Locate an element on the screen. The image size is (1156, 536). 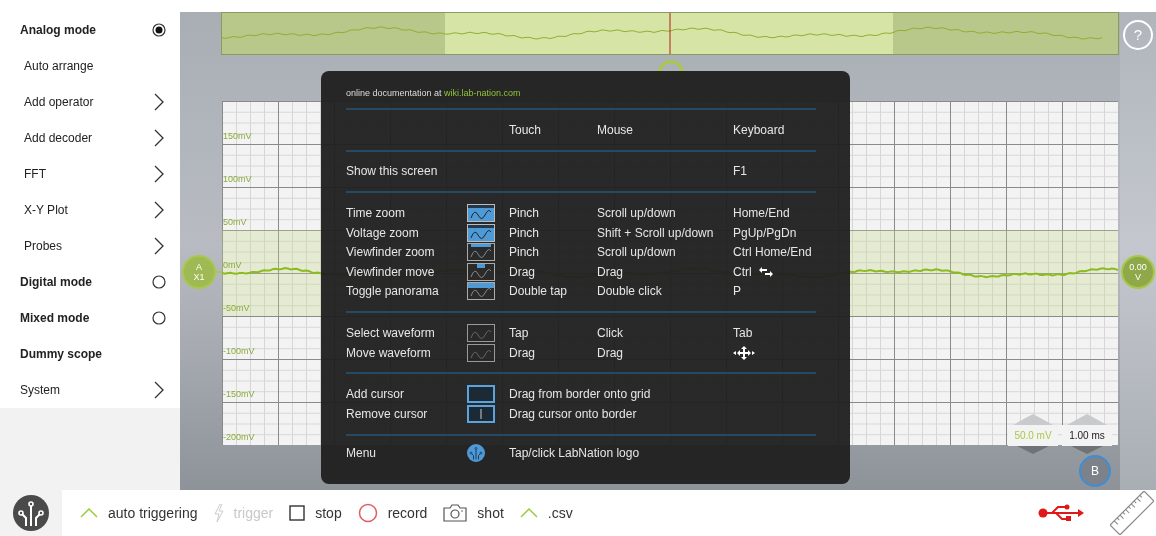
toolbar-button: record is located at coordinates (407, 513).